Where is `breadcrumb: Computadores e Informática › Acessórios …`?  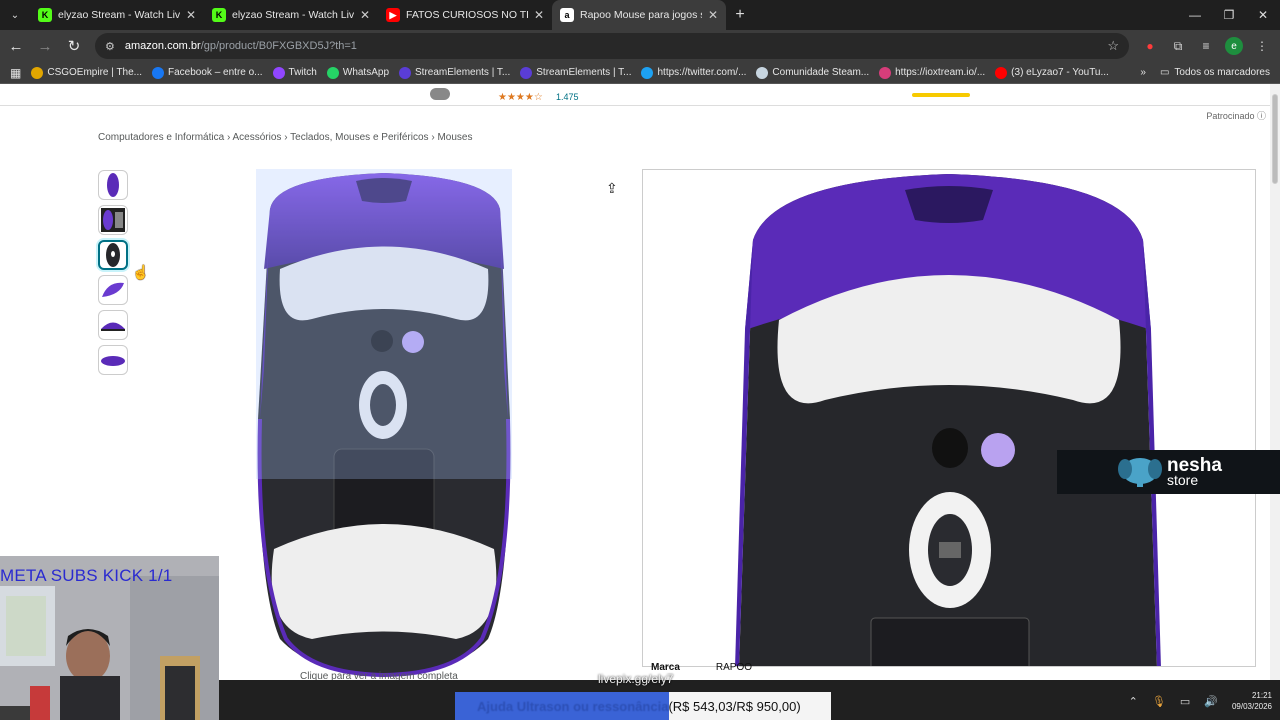
breadcrumb: Computadores e Informática › Acessórios … is located at coordinates (285, 137).